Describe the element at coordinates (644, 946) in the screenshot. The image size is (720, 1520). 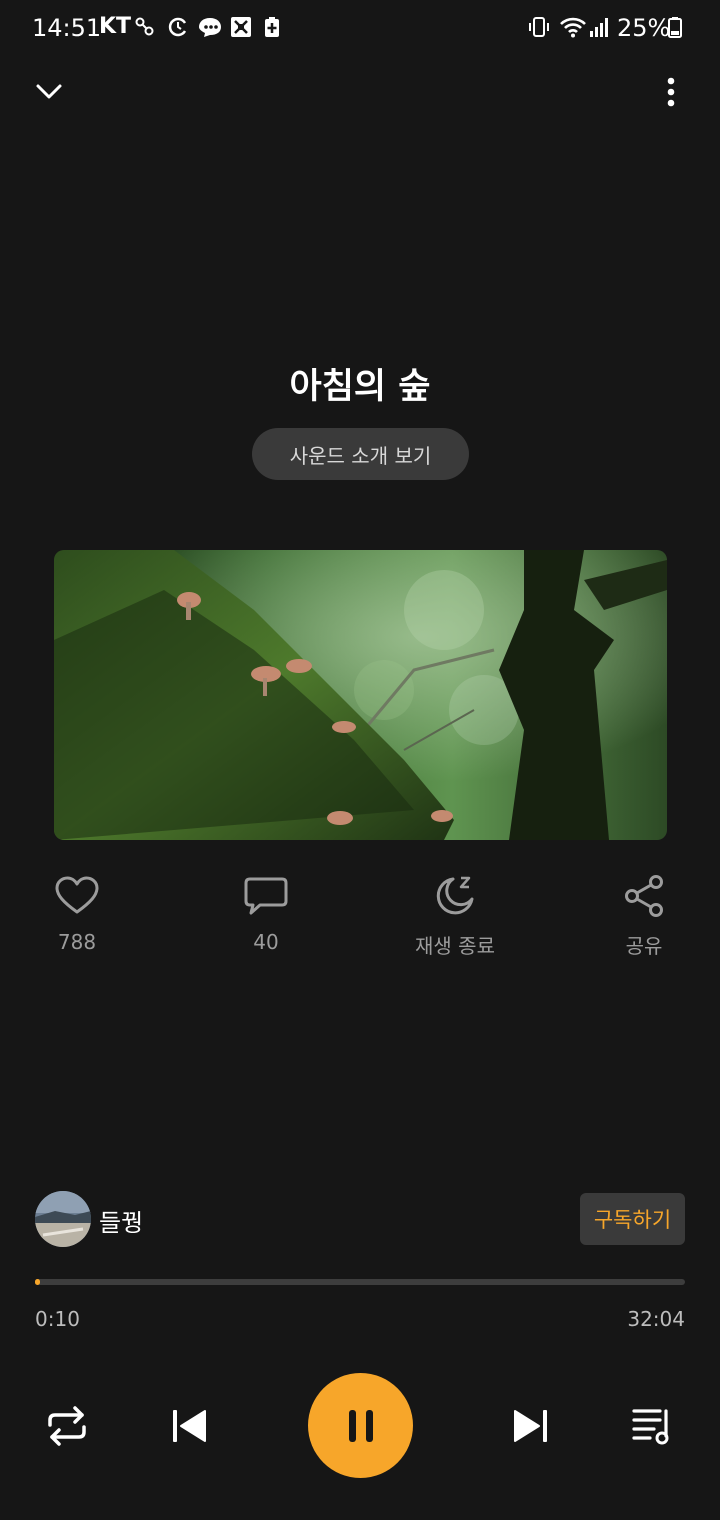
I see `share-label: 공유` at that location.